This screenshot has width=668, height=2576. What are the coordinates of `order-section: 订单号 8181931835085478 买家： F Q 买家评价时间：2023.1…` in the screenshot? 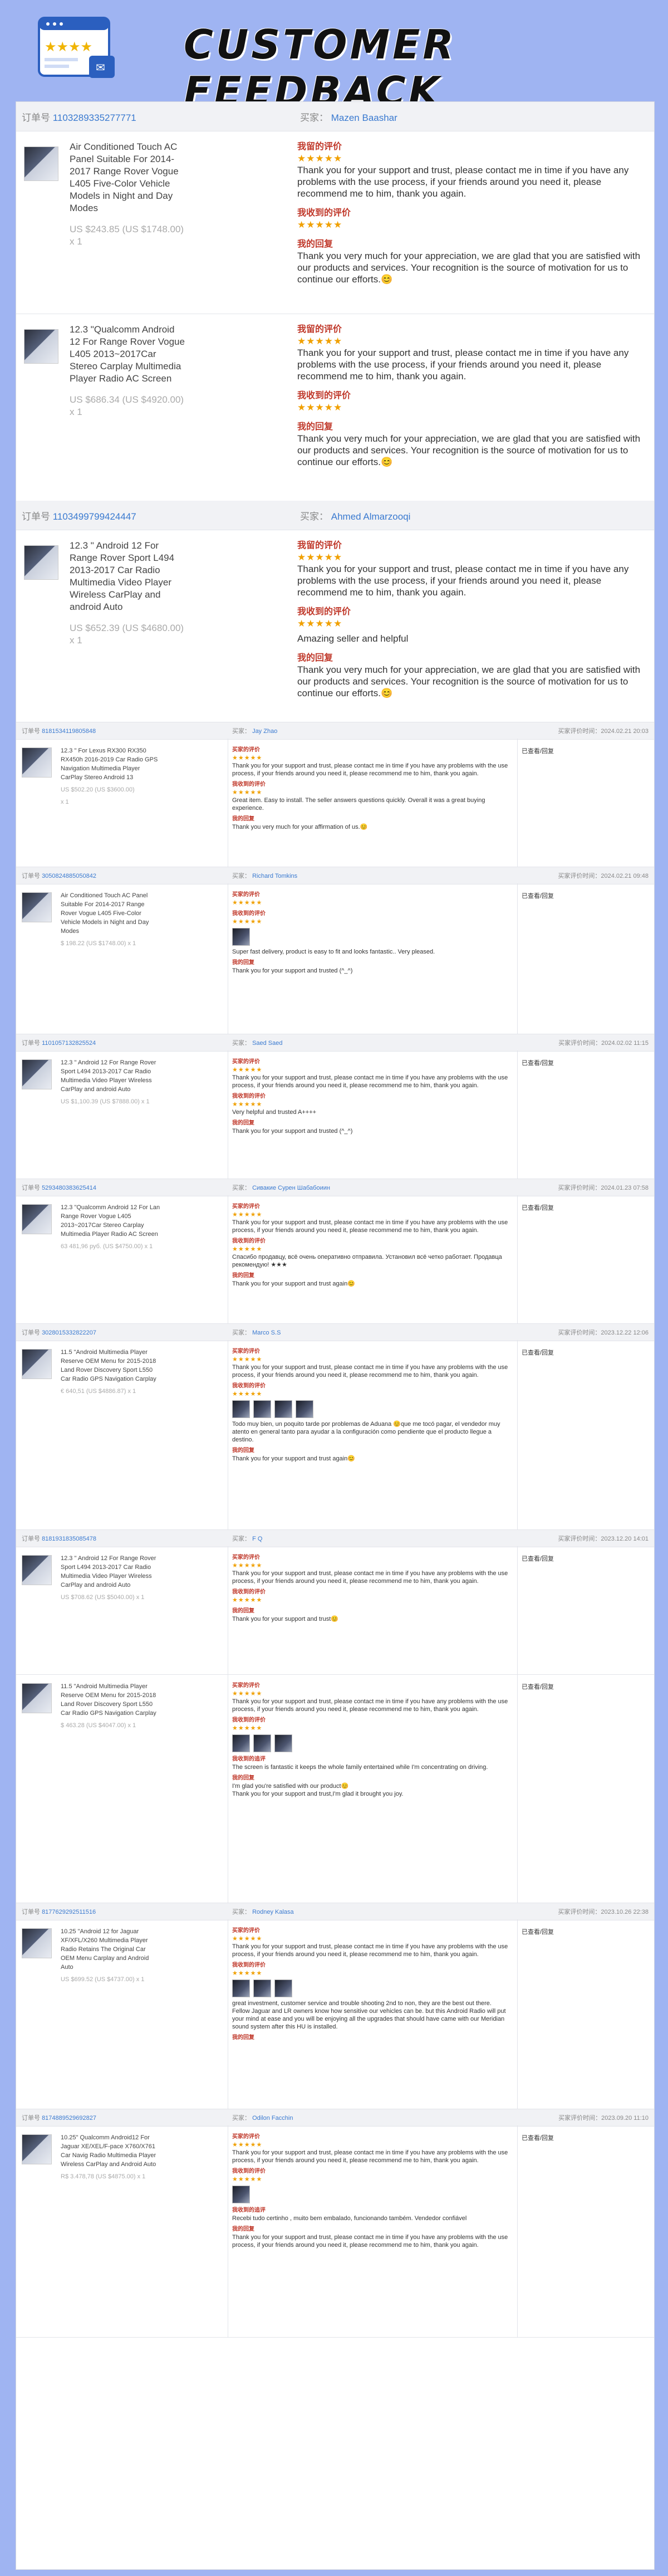 It's located at (335, 1716).